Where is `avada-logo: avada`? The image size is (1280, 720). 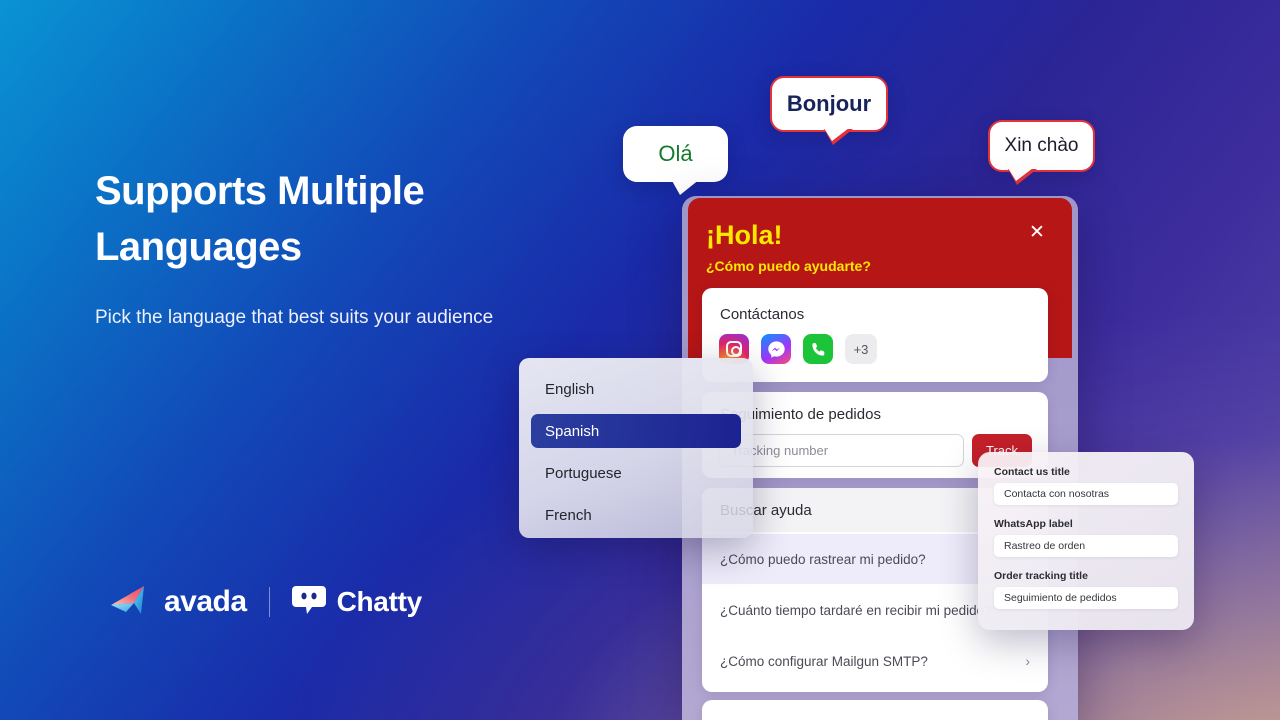
avada-logo: avada is located at coordinates (178, 602).